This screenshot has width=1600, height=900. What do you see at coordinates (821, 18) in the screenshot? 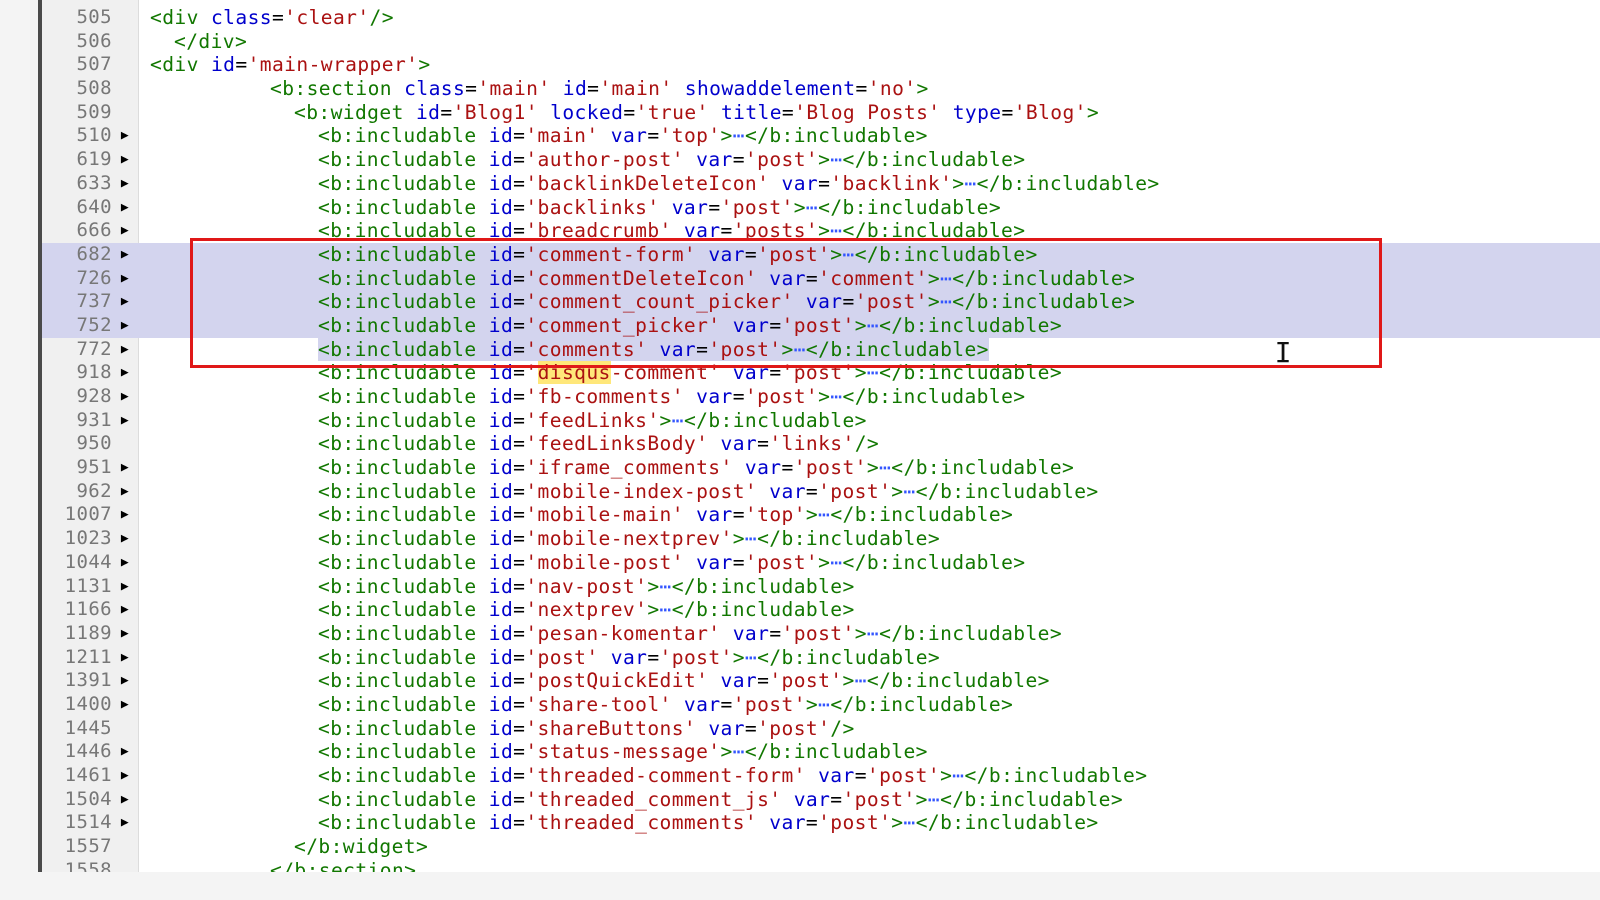
I see `code-line: 505 <div class='clear'/>` at bounding box center [821, 18].